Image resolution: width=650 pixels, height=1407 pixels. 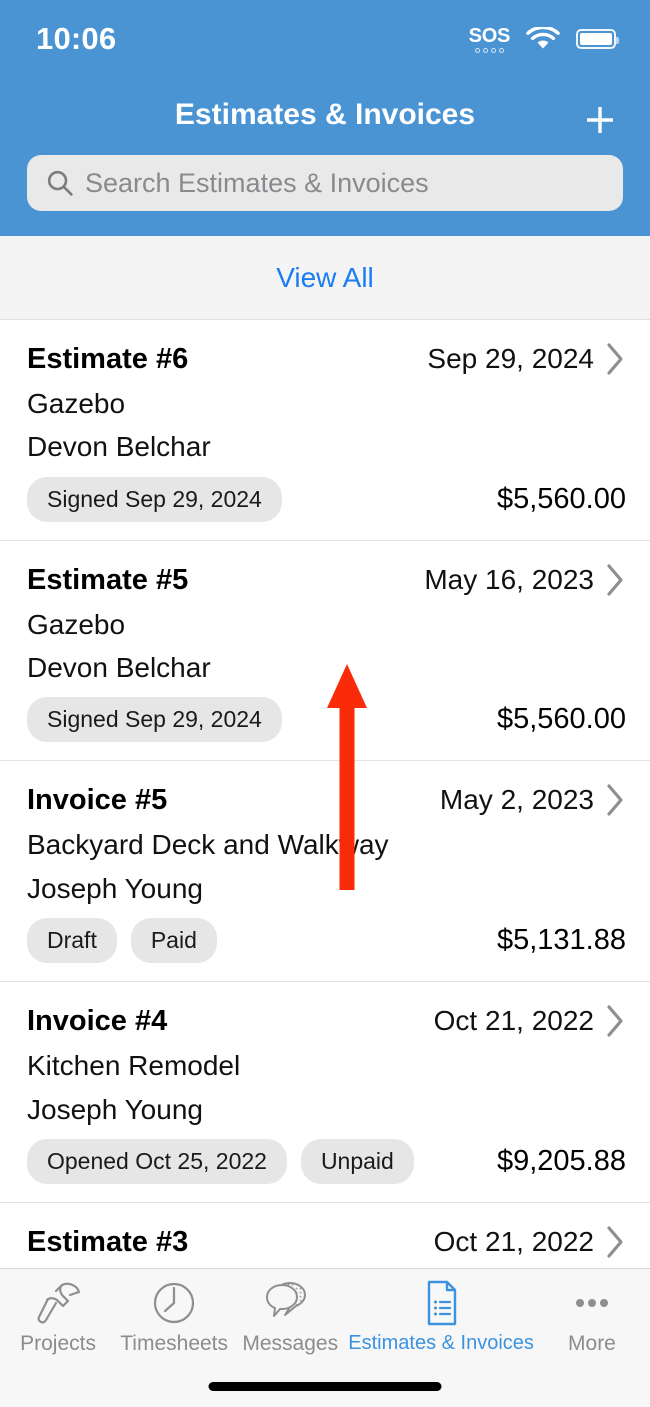 I want to click on speech-bubbles-icon, so click(x=290, y=1303).